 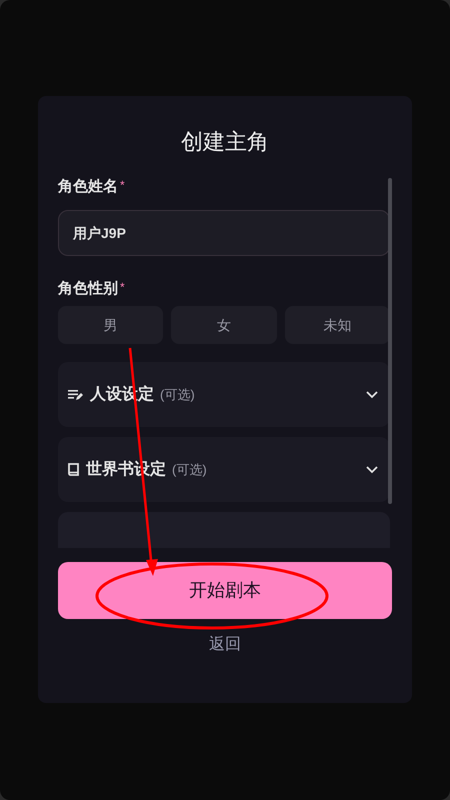 What do you see at coordinates (73, 469) in the screenshot?
I see `book-icon` at bounding box center [73, 469].